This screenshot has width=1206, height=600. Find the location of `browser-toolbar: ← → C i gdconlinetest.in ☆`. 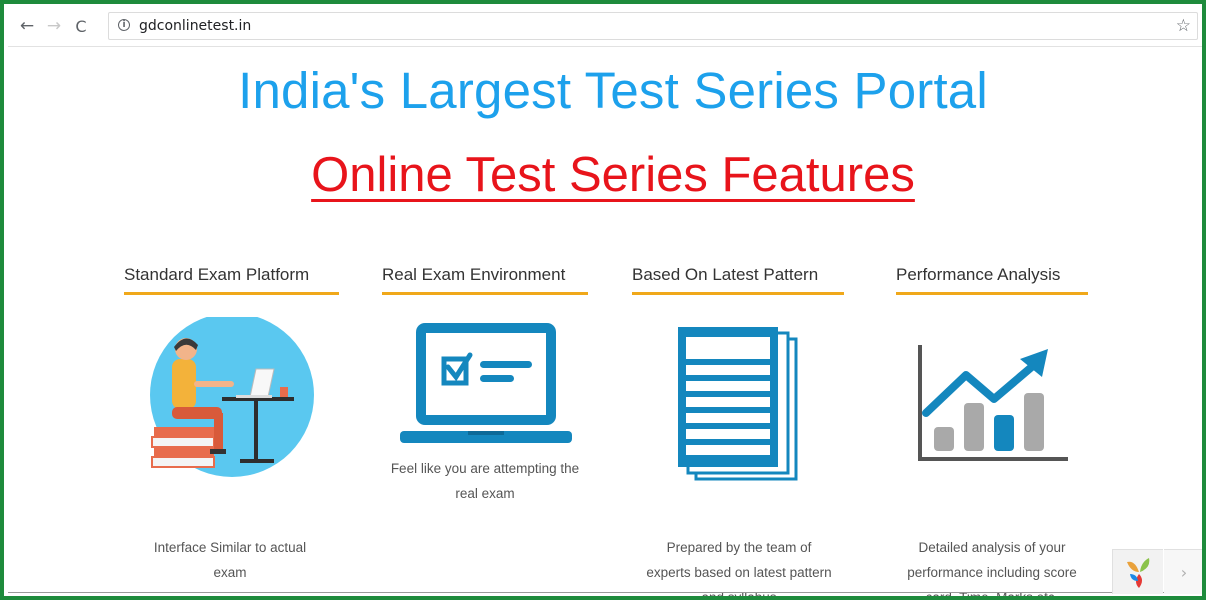

browser-toolbar: ← → C i gdconlinetest.in ☆ is located at coordinates (605, 27).